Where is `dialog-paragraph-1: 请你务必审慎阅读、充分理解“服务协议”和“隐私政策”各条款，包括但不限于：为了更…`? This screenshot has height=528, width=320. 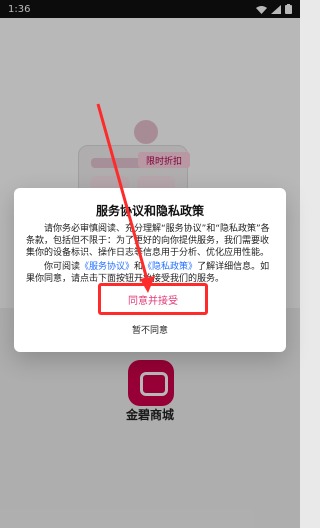
dialog-paragraph-1: 请你务必审慎阅读、充分理解“服务协议”和“隐私政策”各条款，包括但不限于：为了更… is located at coordinates (148, 241).